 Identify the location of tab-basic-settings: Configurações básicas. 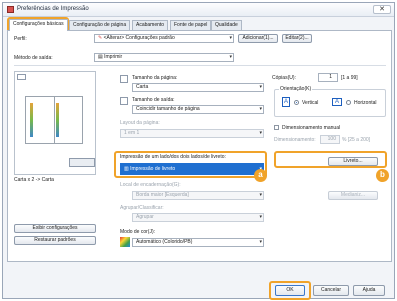
(38, 25).